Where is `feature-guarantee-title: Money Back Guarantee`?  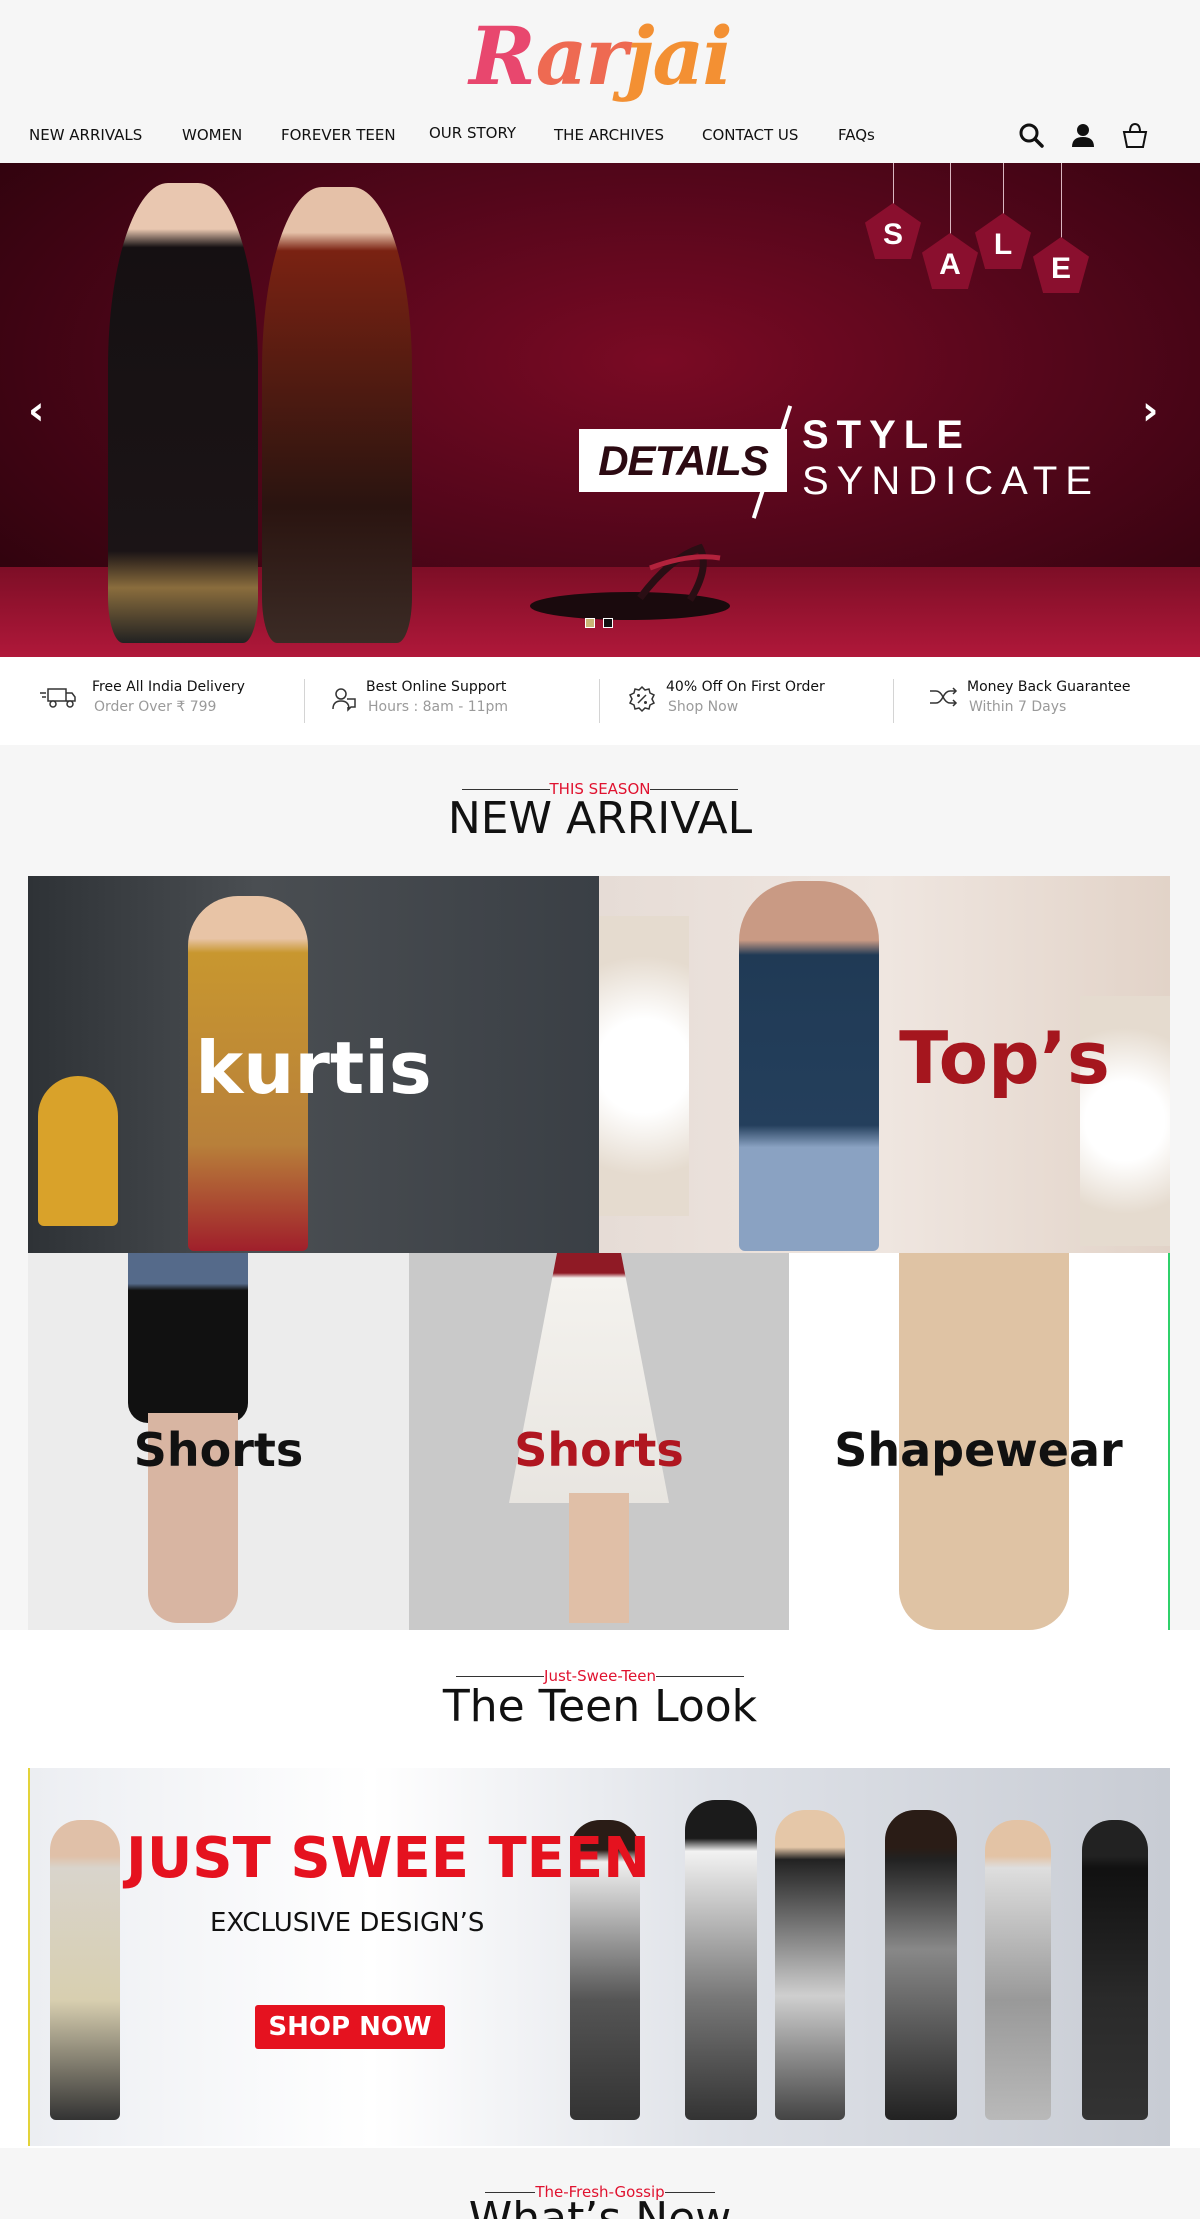 feature-guarantee-title: Money Back Guarantee is located at coordinates (1049, 687).